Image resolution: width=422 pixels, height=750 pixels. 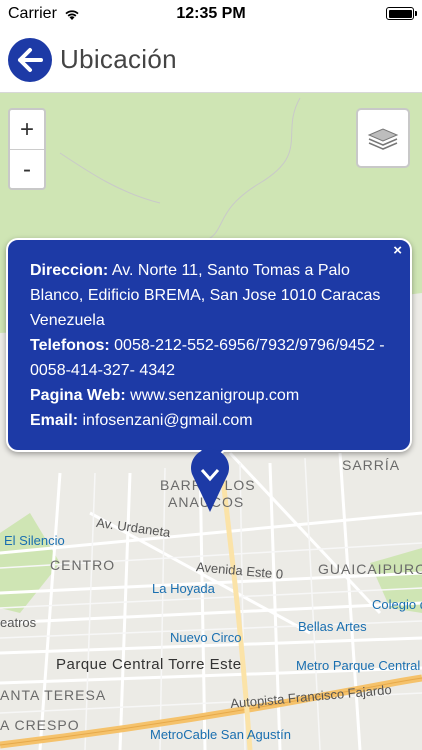 What do you see at coordinates (206, 637) in the screenshot?
I see `map-label-nuevo-circo: Nuevo Circo` at bounding box center [206, 637].